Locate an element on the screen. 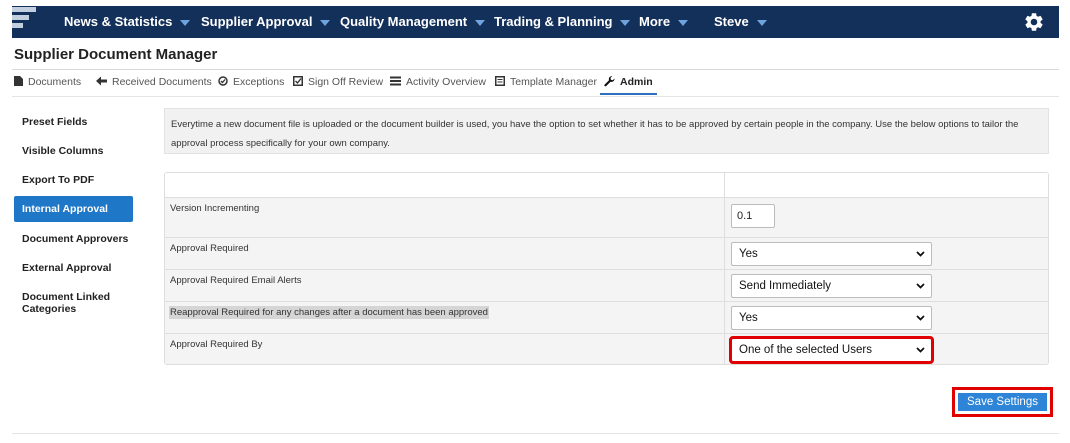 The height and width of the screenshot is (443, 1070). nav-supplier-approval: Supplier Approval is located at coordinates (266, 22).